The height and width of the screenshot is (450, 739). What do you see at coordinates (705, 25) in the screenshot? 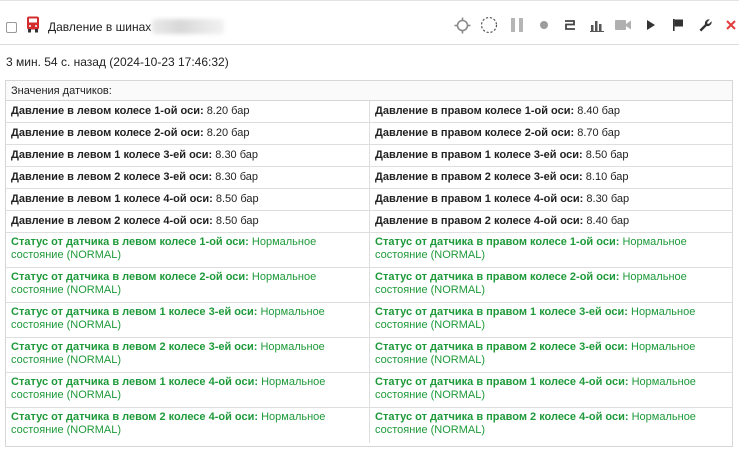
I see `wrench-icon` at bounding box center [705, 25].